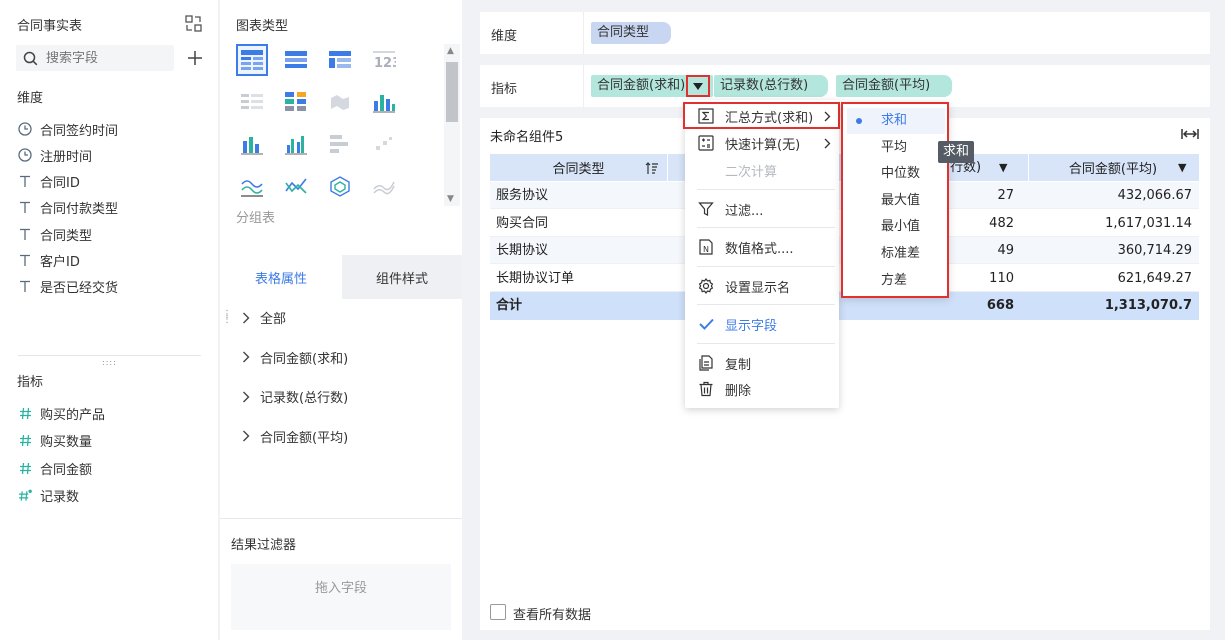  Describe the element at coordinates (66, 470) in the screenshot. I see `field-label: 合同金额` at that location.